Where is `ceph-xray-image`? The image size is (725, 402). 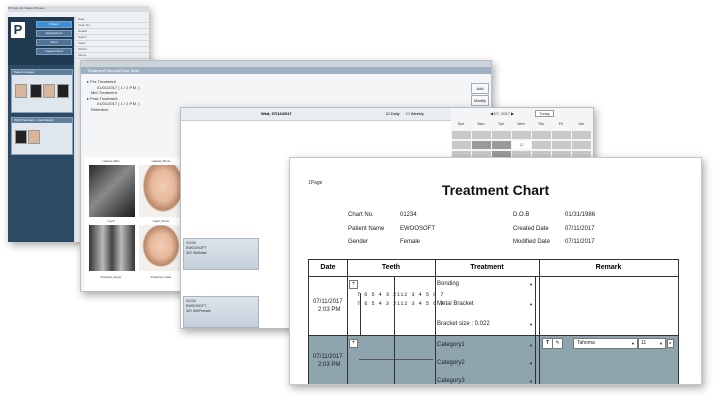
ceph-xray-image is located at coordinates (112, 191).